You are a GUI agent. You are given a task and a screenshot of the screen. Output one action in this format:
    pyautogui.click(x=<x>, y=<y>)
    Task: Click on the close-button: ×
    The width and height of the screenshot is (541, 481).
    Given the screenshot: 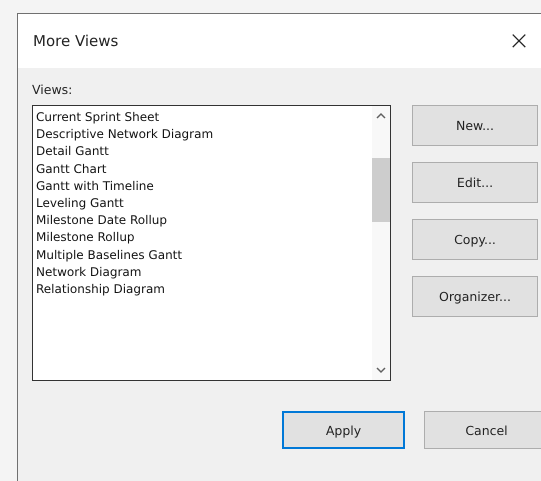 What is the action you would take?
    pyautogui.click(x=519, y=41)
    